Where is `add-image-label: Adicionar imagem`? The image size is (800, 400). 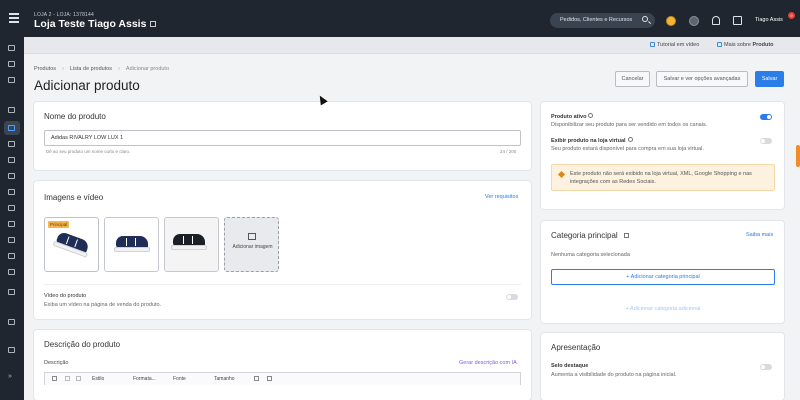 add-image-label: Adicionar imagem is located at coordinates (252, 247).